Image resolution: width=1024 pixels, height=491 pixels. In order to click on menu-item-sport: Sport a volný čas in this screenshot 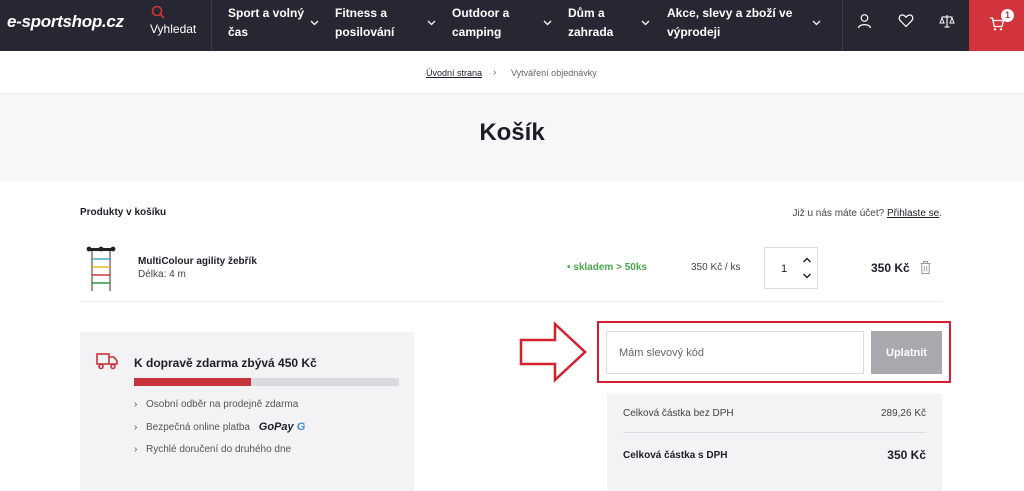, I will do `click(266, 23)`.